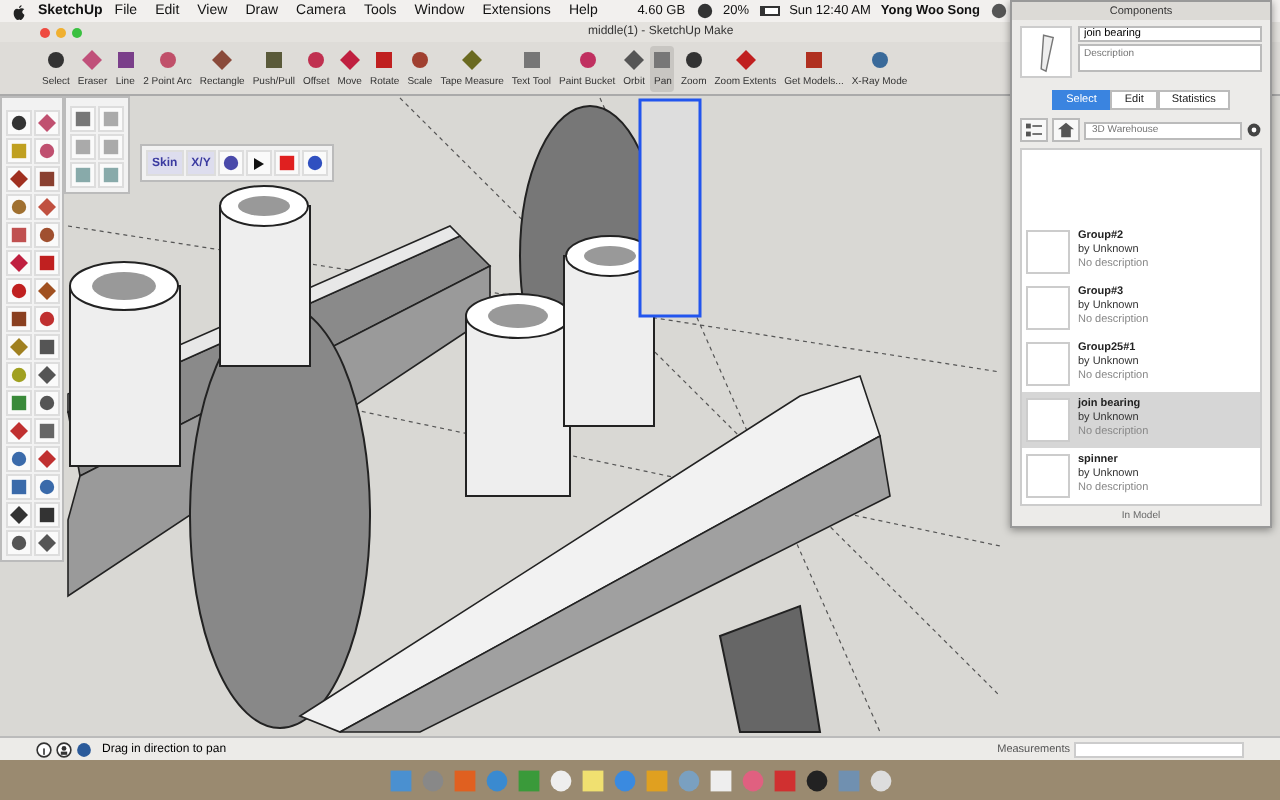 This screenshot has height=800, width=1280. I want to click on apple-icon, so click(19, 11).